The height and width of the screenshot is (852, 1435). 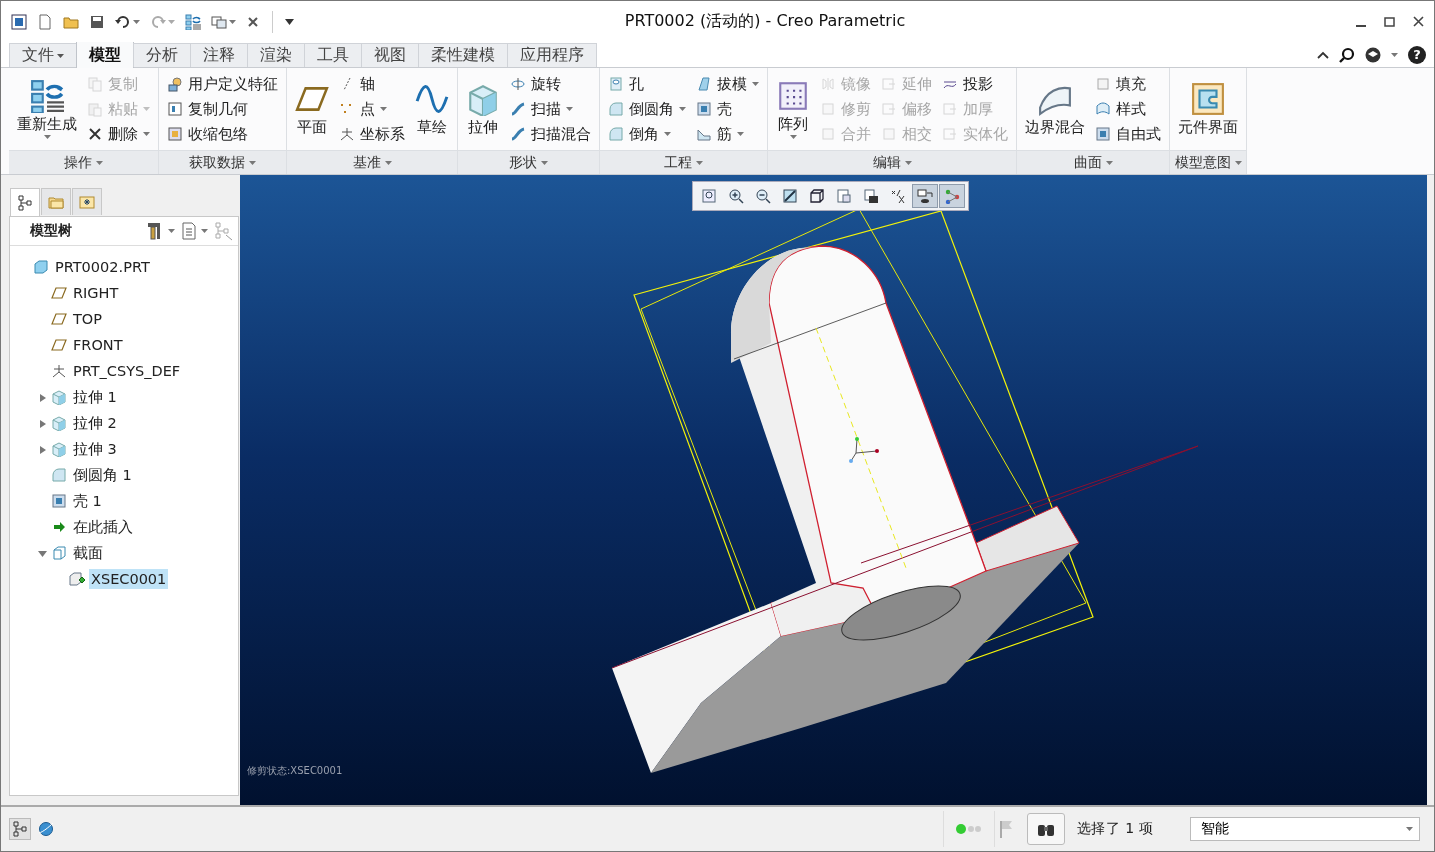 What do you see at coordinates (219, 55) in the screenshot?
I see `ribbon-tab: 注释` at bounding box center [219, 55].